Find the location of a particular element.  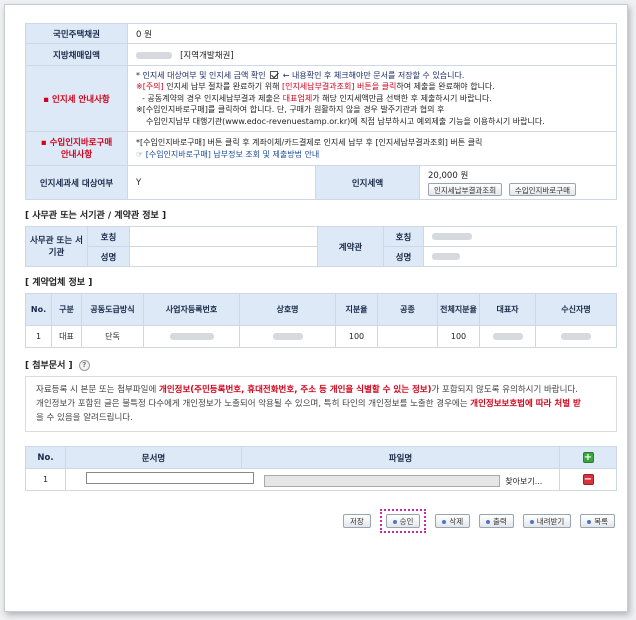

col-biz-no: 사업자등록번호 is located at coordinates (191, 309).